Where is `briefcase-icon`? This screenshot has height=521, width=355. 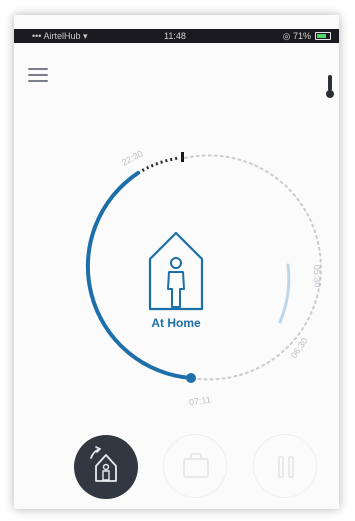 briefcase-icon is located at coordinates (196, 465).